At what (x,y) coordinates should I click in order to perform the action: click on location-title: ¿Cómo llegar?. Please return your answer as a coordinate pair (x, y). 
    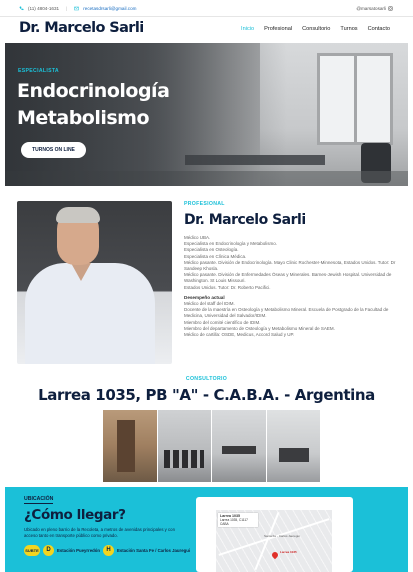
    Looking at the image, I should click on (75, 515).